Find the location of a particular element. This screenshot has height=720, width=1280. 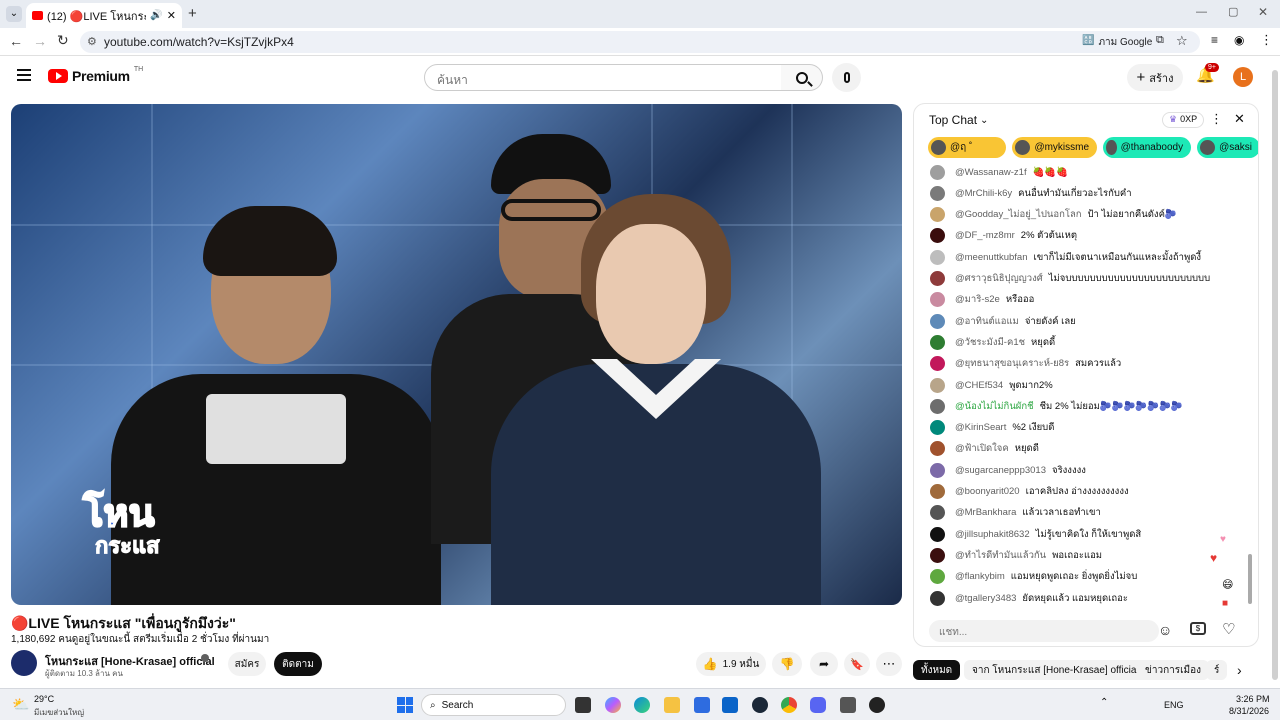

bookmark-star-icon: ☆ is located at coordinates (1182, 41).